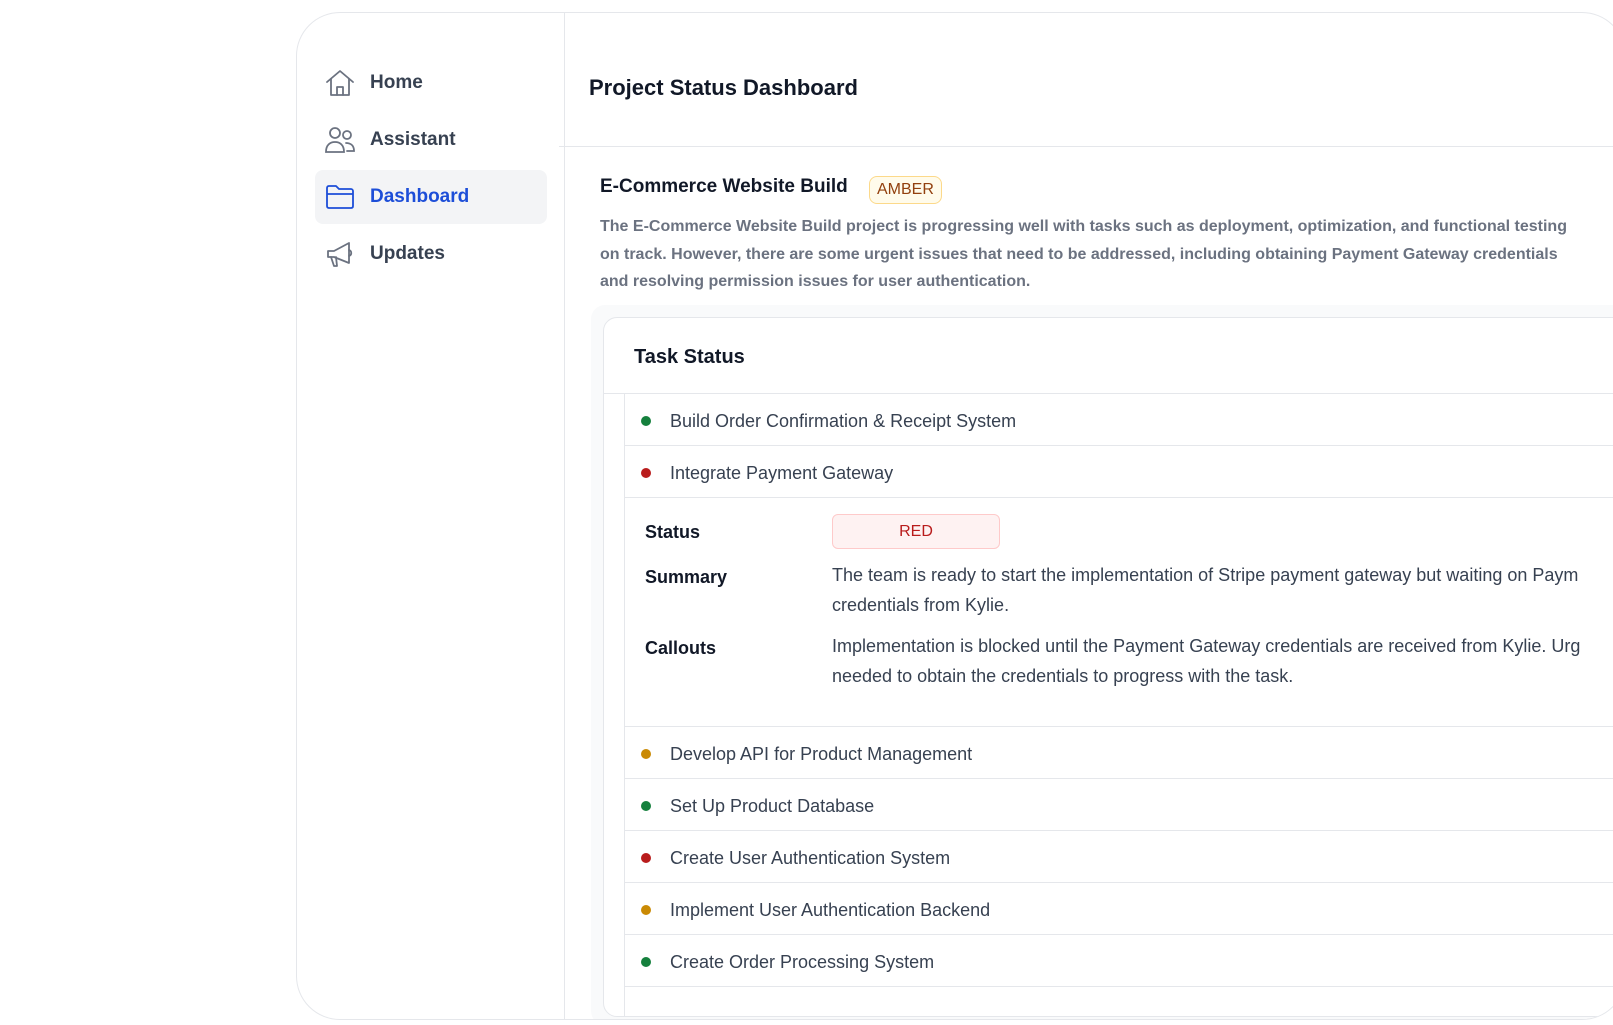 The image size is (1613, 1025). What do you see at coordinates (1119, 857) in the screenshot?
I see `task-row: Create User Authentication System` at bounding box center [1119, 857].